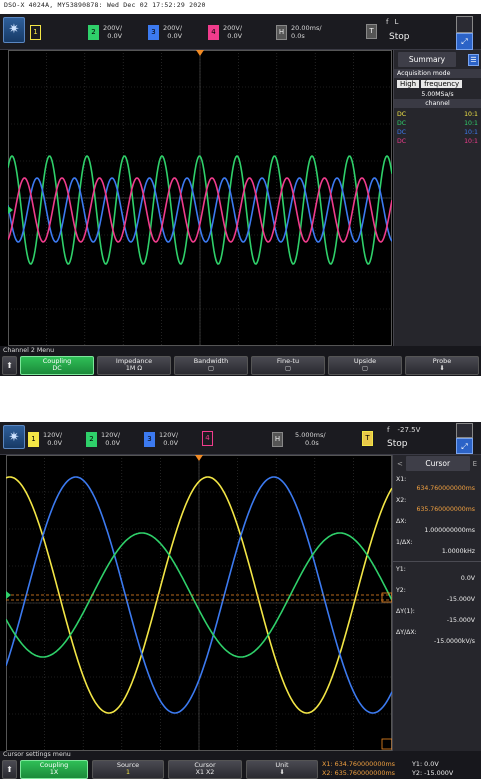 This screenshot has height=781, width=481. I want to click on trigger-level: L, so click(396, 22).